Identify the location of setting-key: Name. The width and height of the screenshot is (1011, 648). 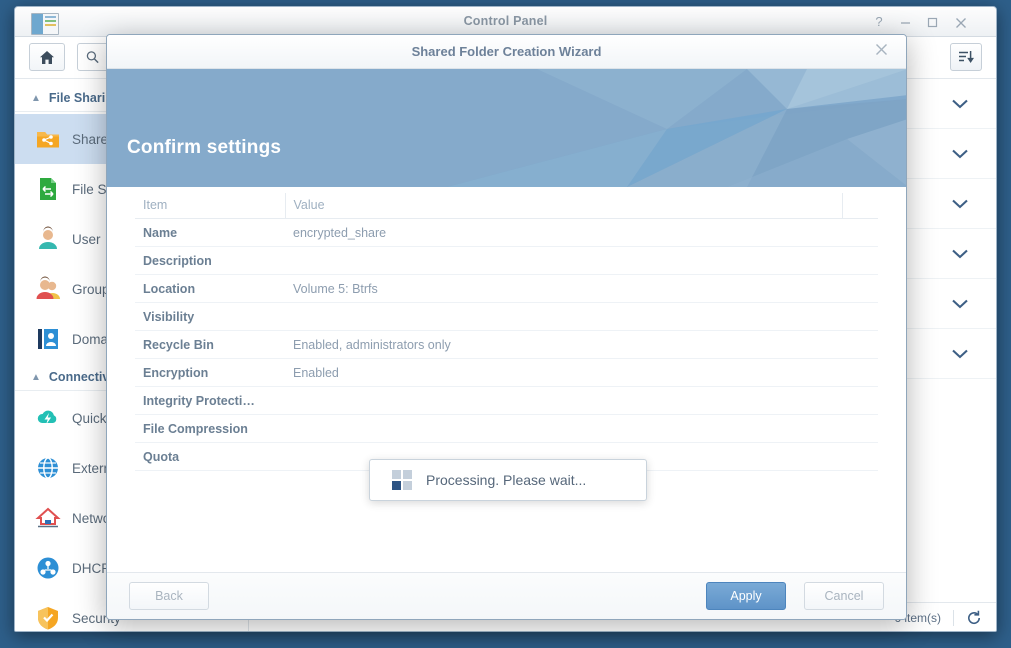
(210, 232).